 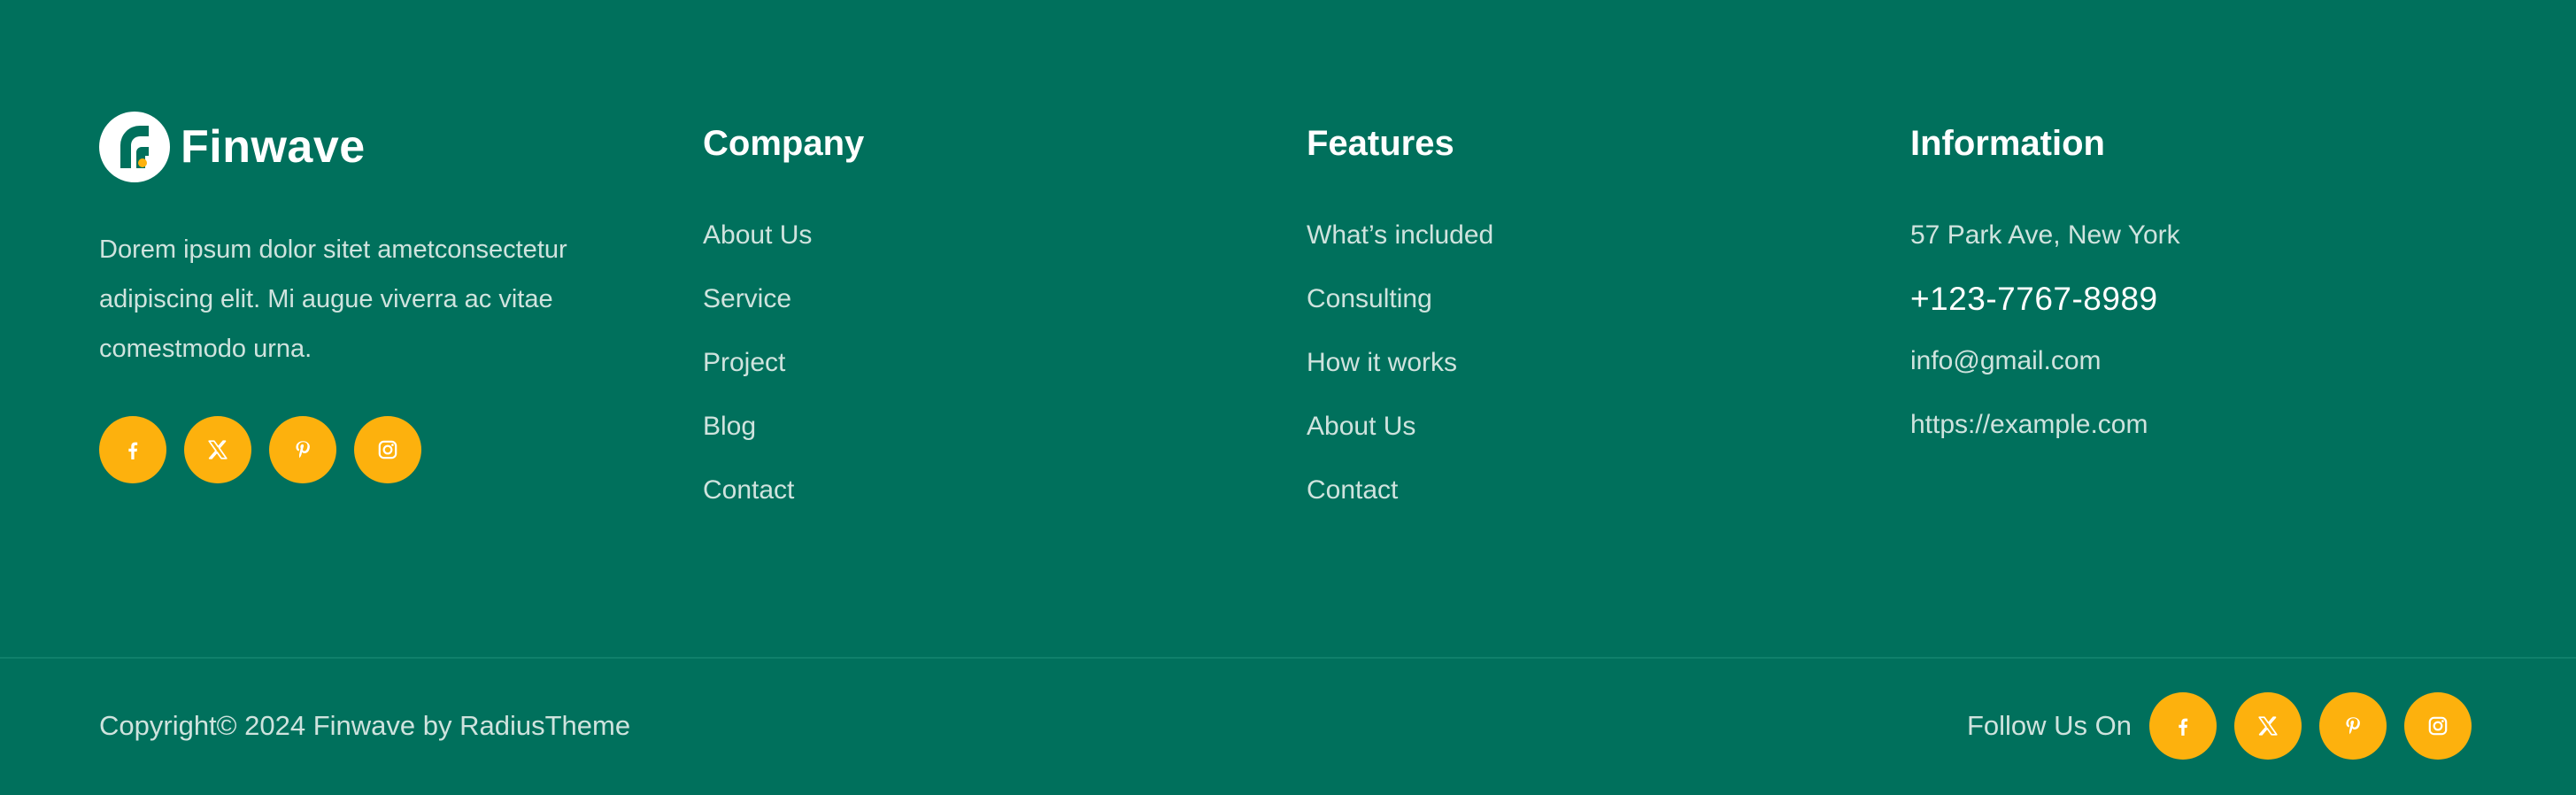 What do you see at coordinates (2007, 143) in the screenshot?
I see `information-heading: Information` at bounding box center [2007, 143].